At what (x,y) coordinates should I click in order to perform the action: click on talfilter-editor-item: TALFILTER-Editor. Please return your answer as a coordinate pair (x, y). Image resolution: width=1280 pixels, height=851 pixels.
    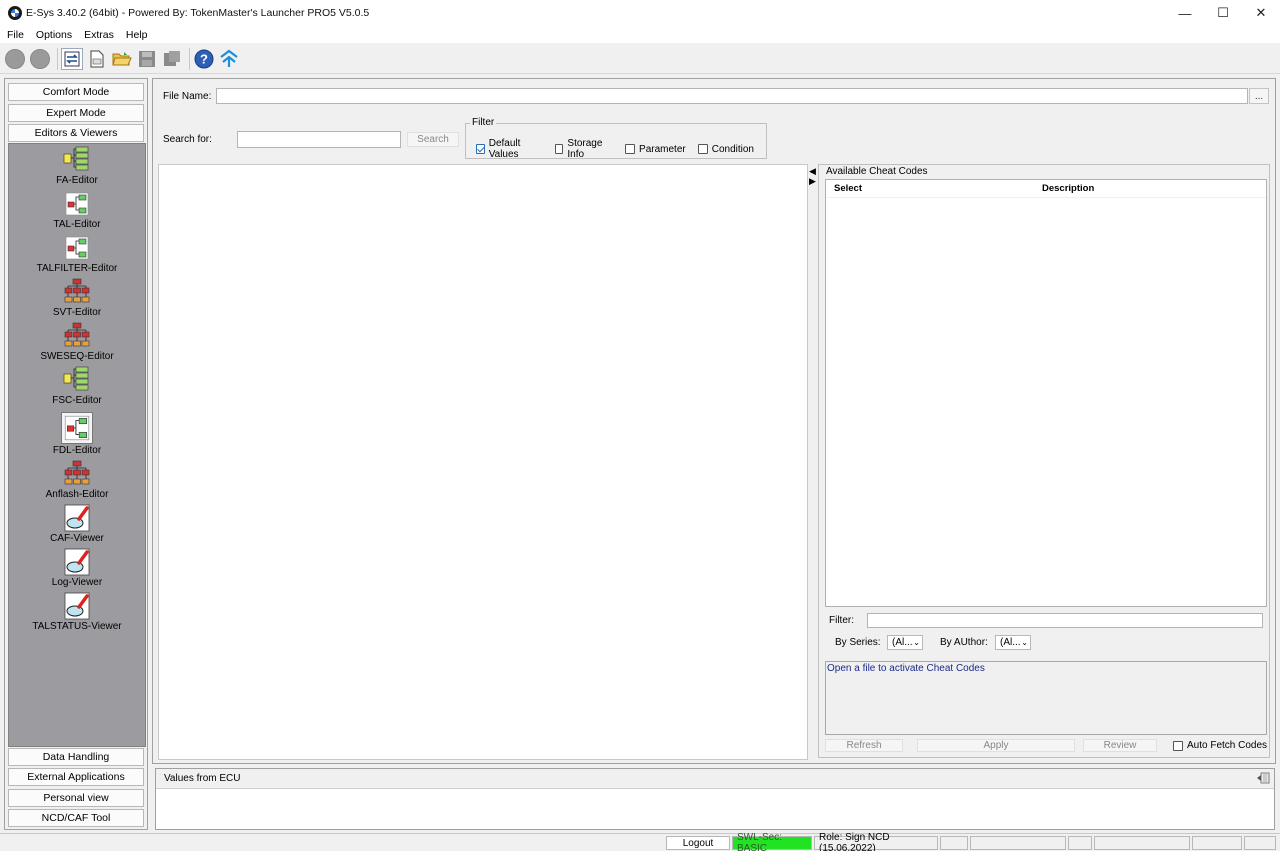
    Looking at the image, I should click on (77, 254).